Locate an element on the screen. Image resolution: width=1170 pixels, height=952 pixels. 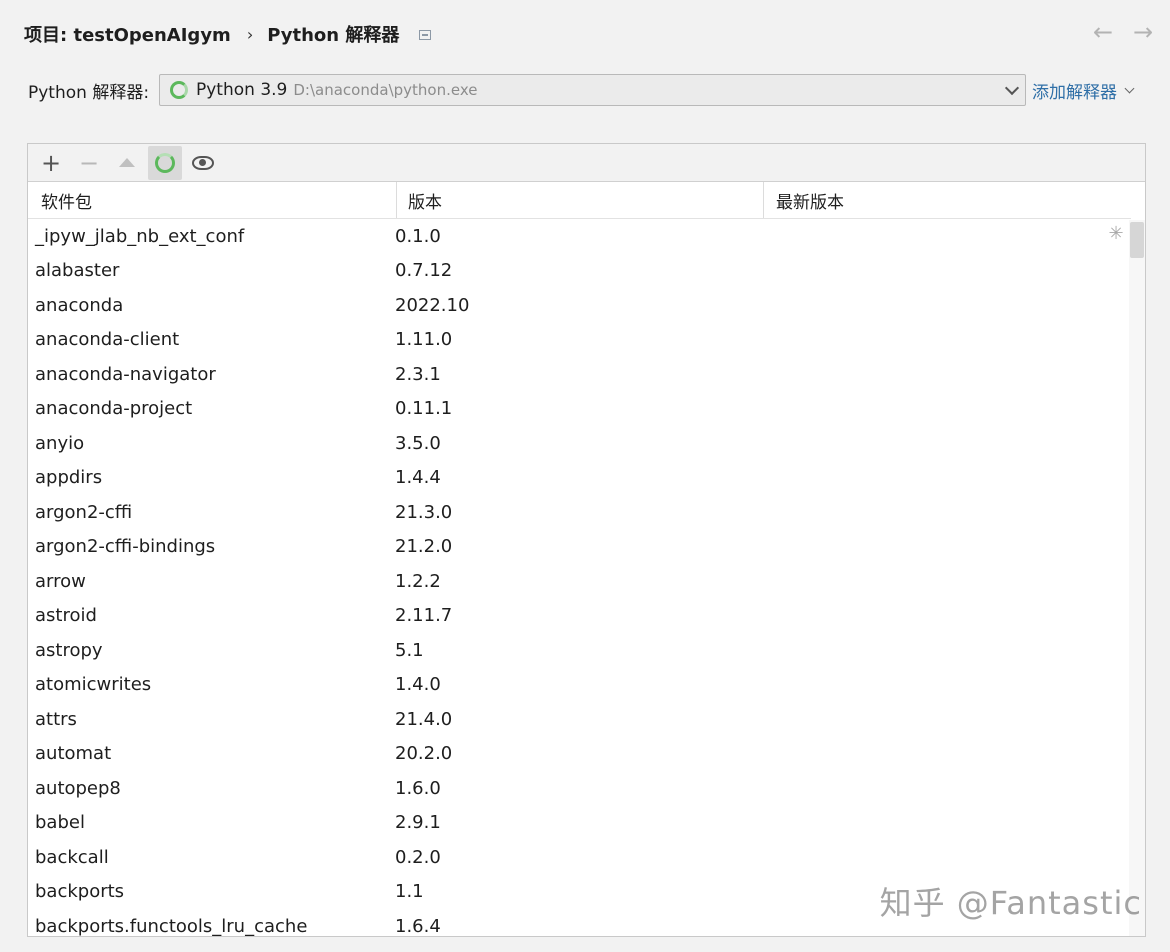
table-row: astropy 5.1 is located at coordinates (579, 650).